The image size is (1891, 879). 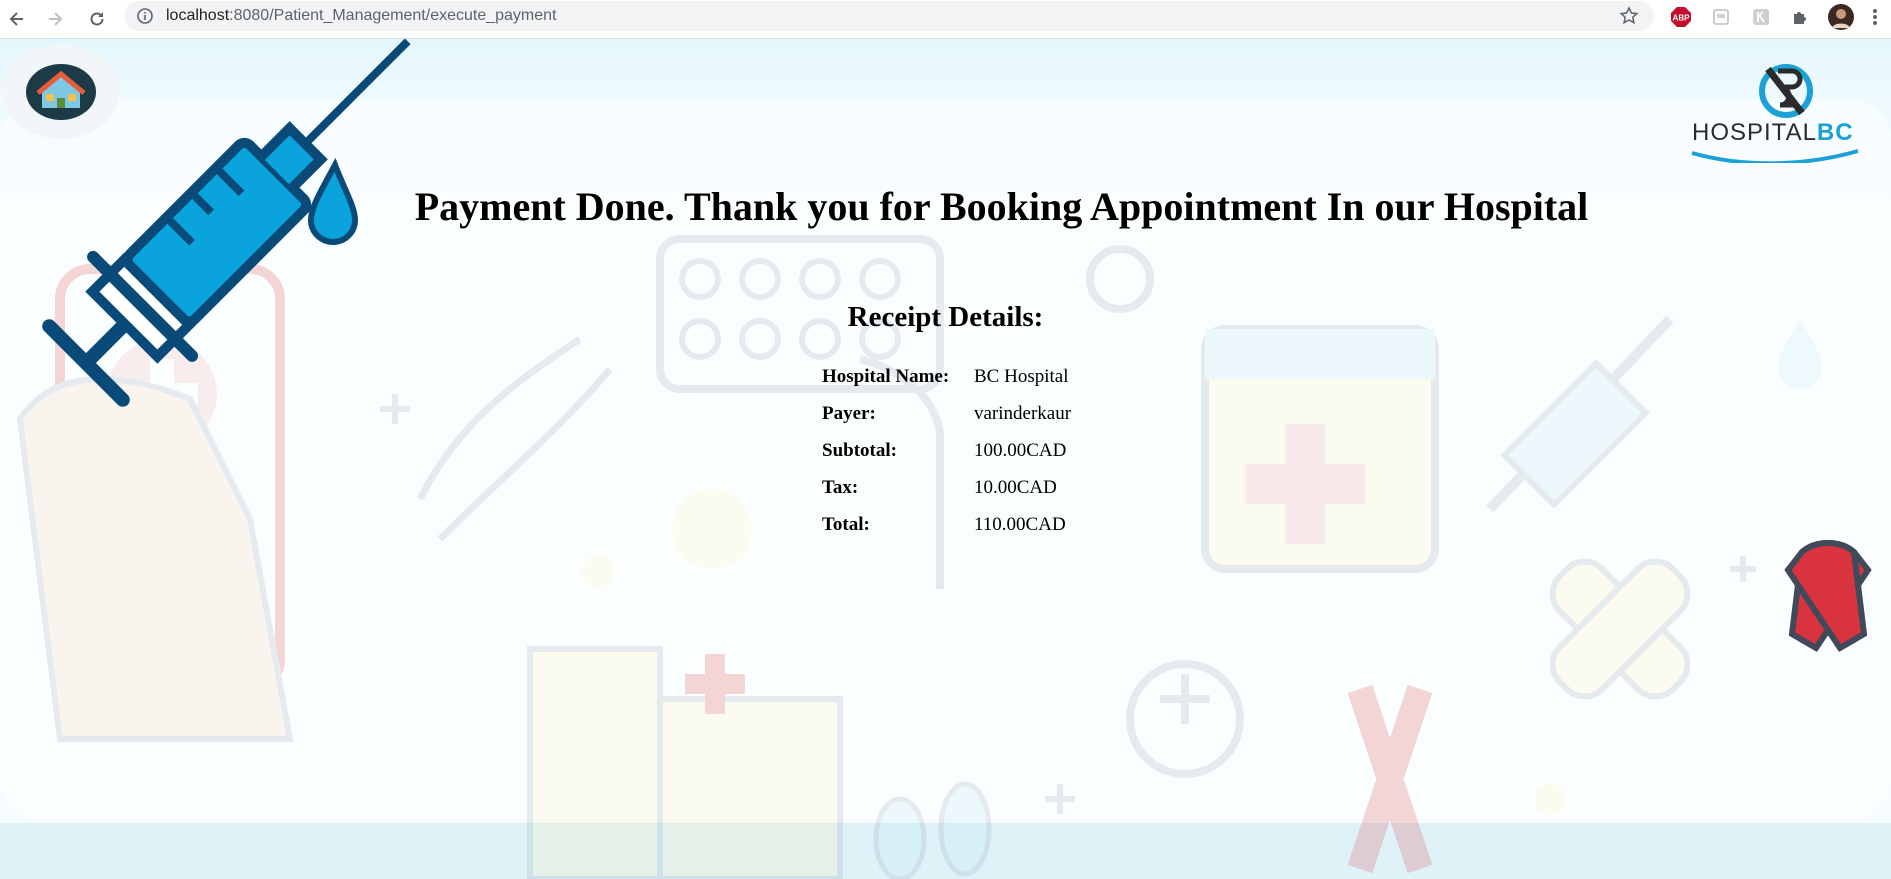 I want to click on receipt-row: Payer: varinderkaur, so click(x=948, y=421).